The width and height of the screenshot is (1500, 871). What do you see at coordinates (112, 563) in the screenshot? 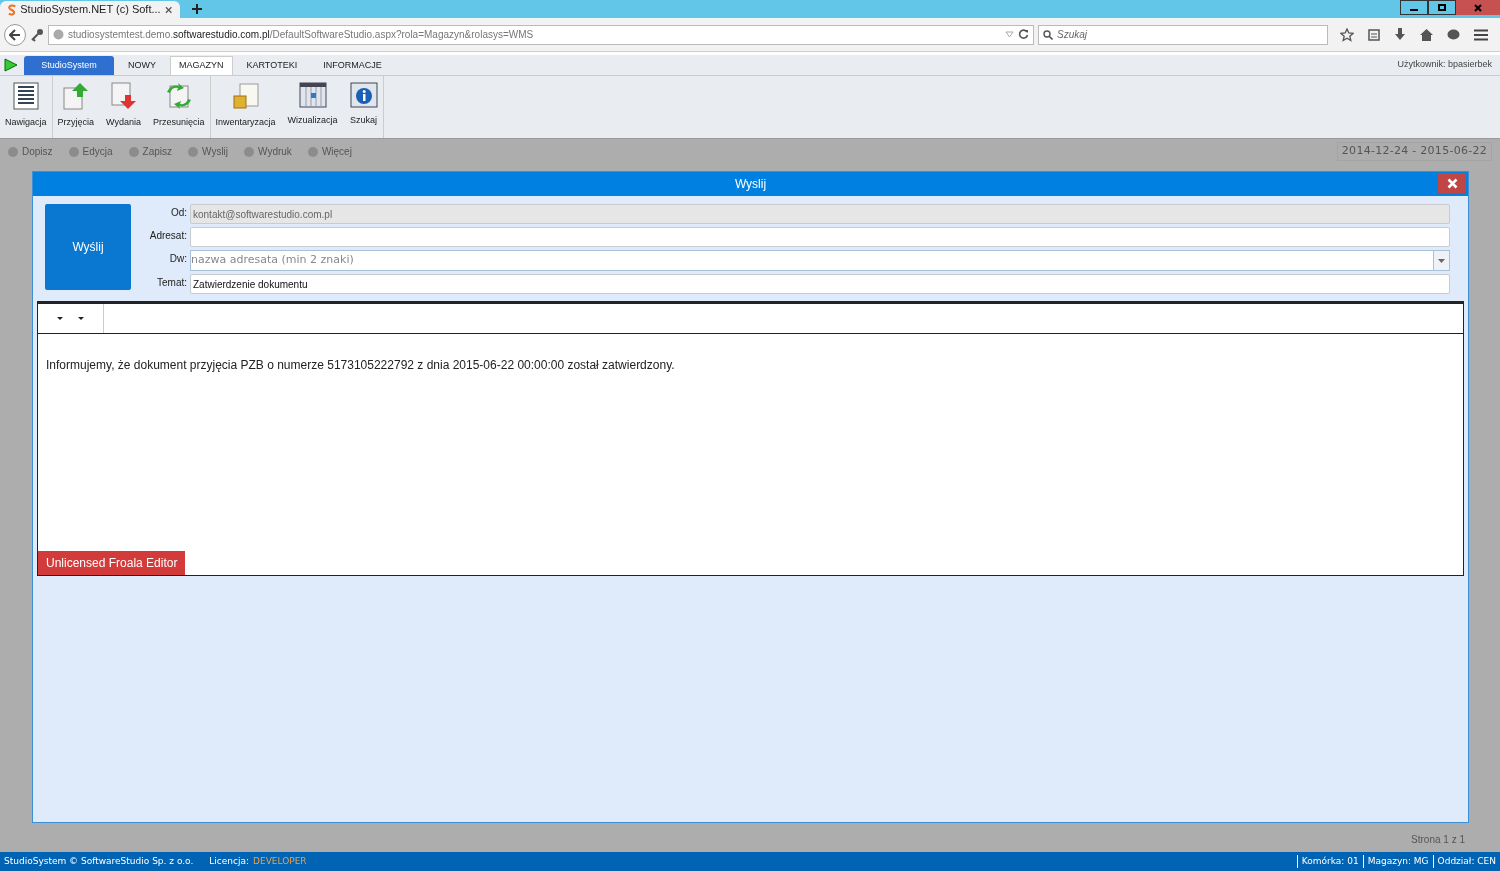
I see `license-banner: Unlicensed Froala Editor` at bounding box center [112, 563].